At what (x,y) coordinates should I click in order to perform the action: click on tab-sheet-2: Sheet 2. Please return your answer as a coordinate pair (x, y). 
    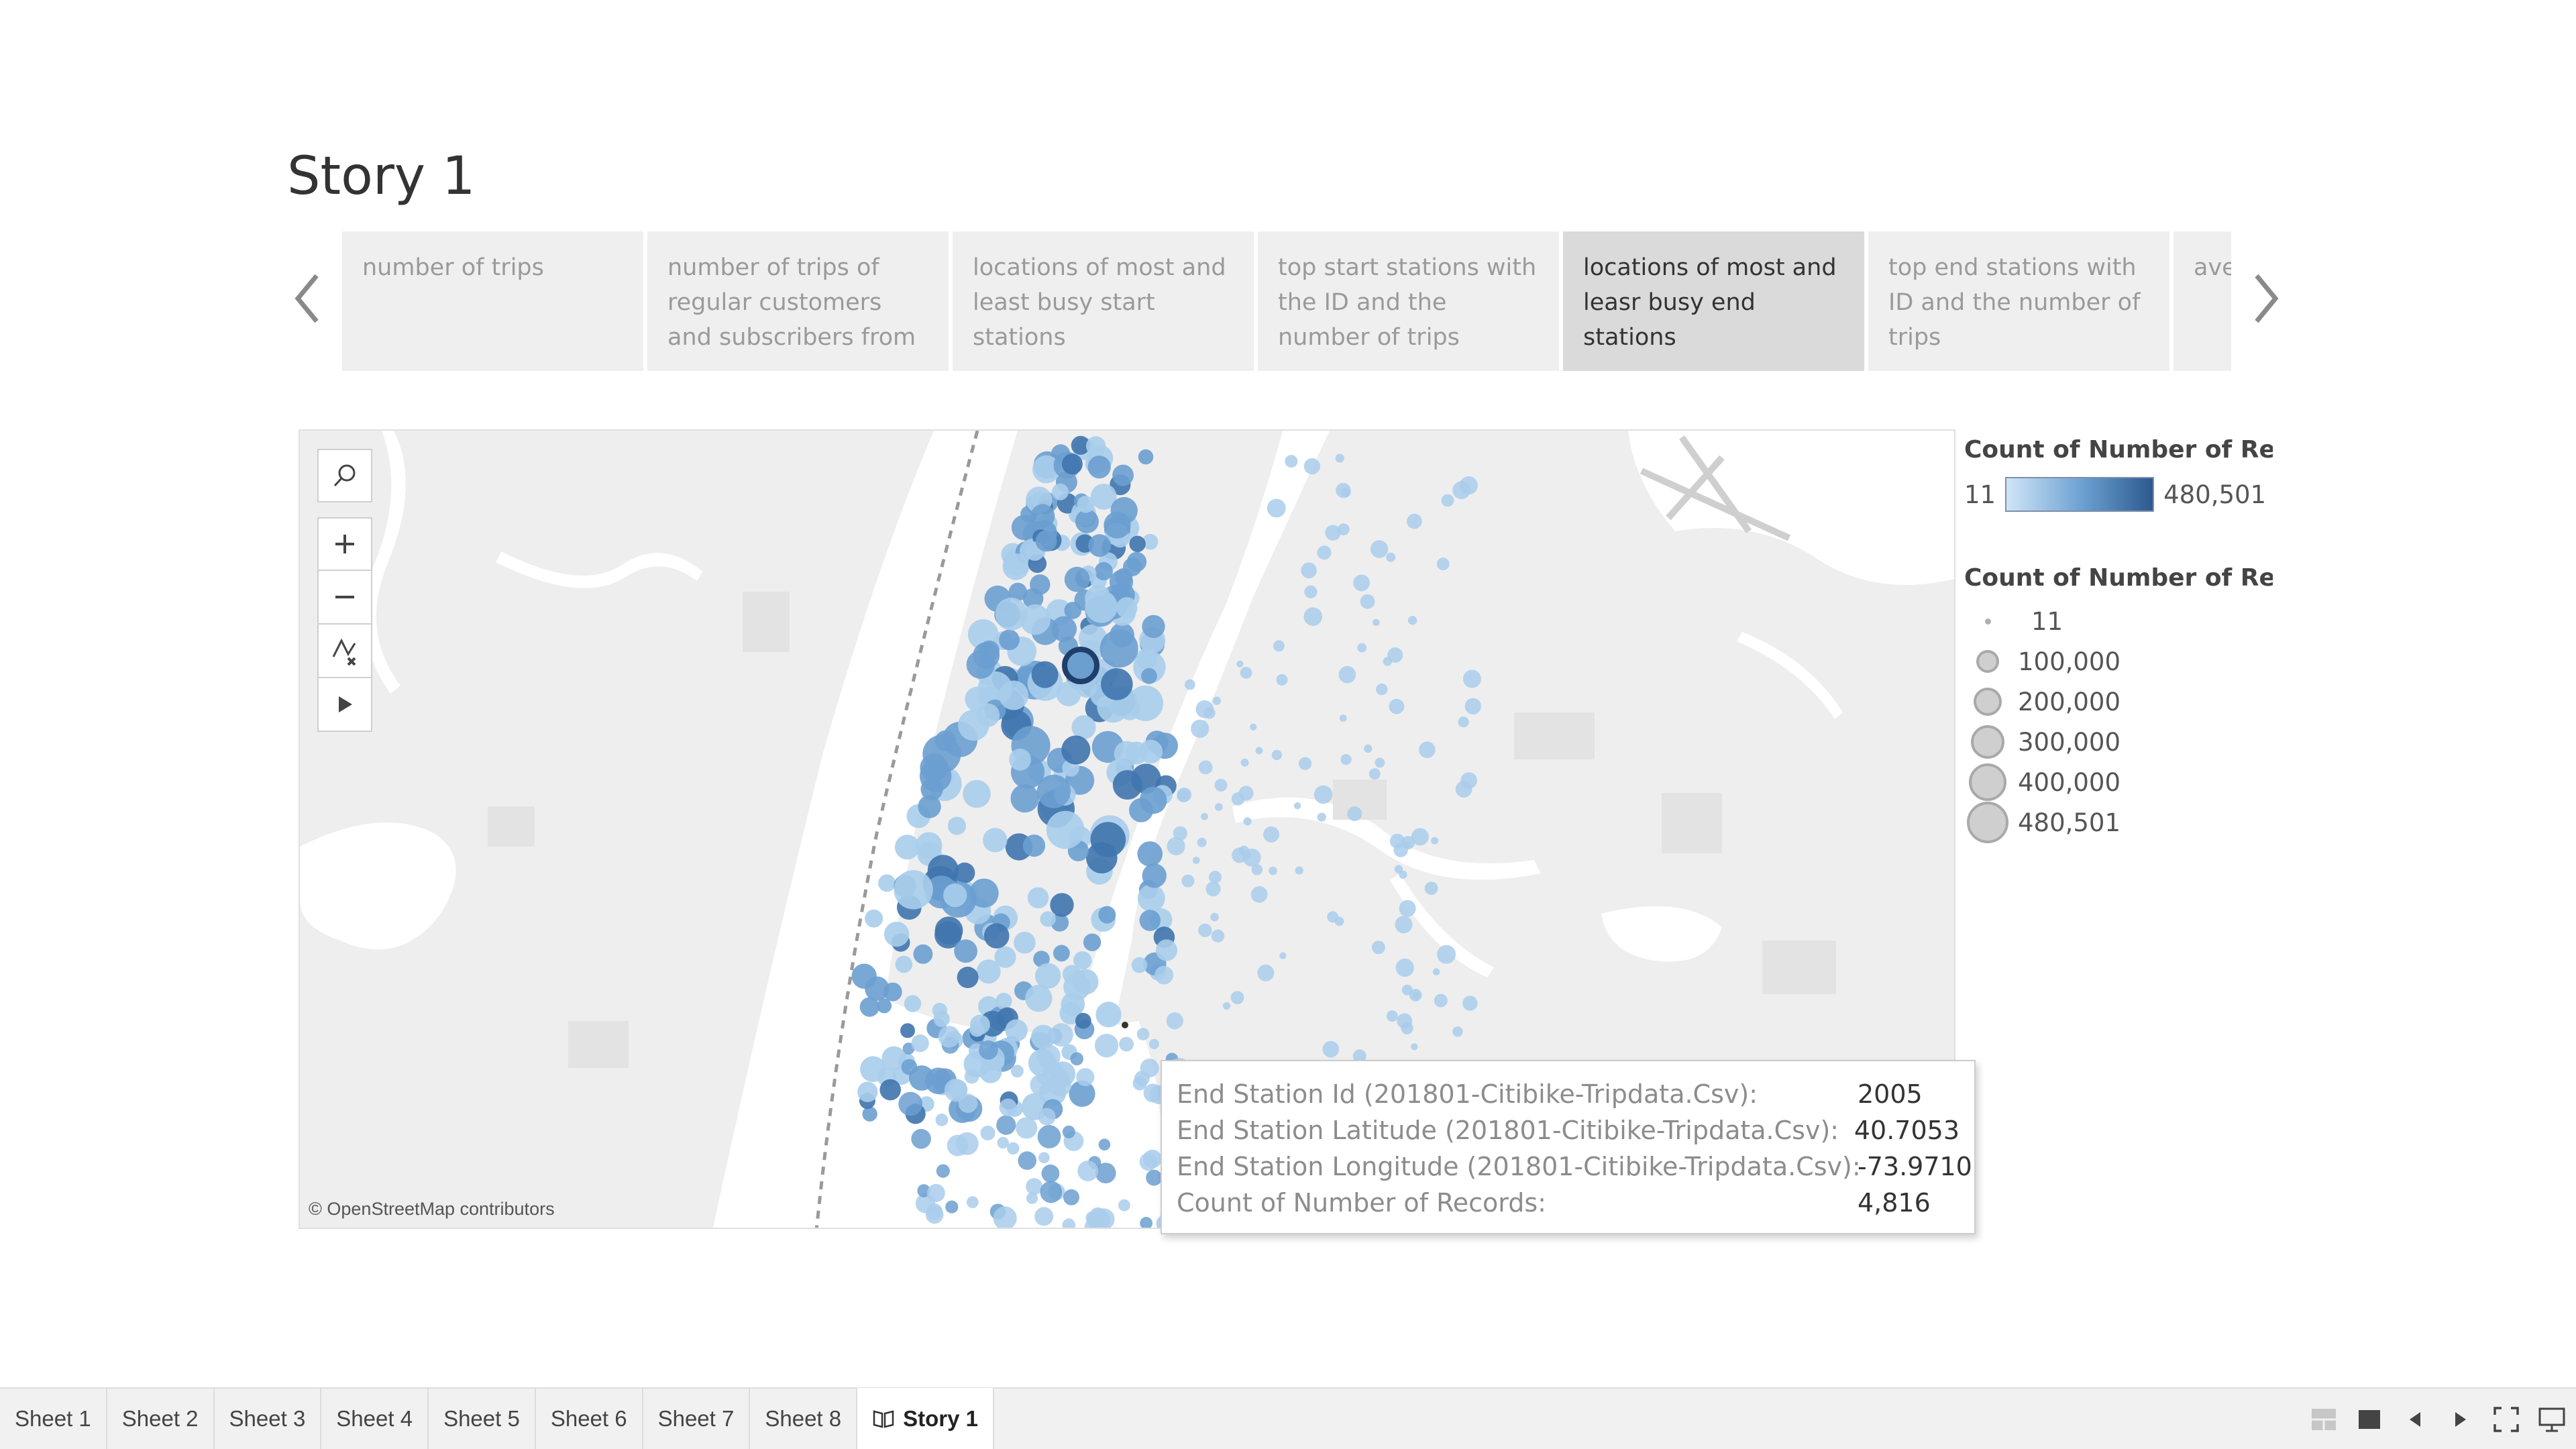
    Looking at the image, I should click on (161, 1418).